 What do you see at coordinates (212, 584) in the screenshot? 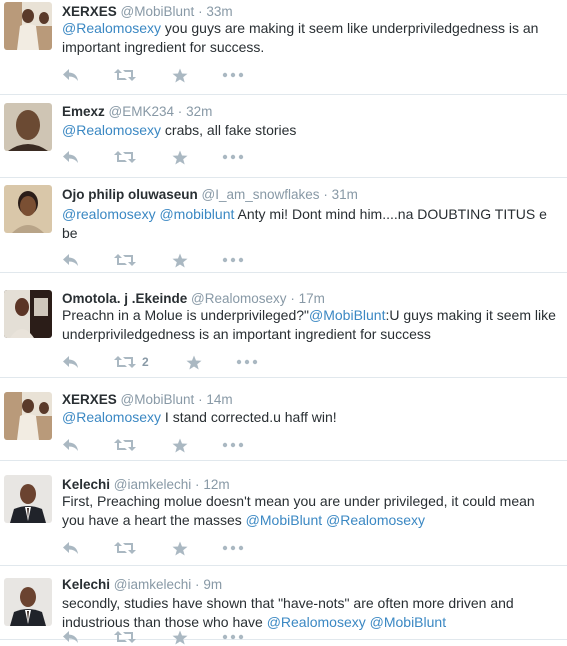
I see `timestamp: 9m` at bounding box center [212, 584].